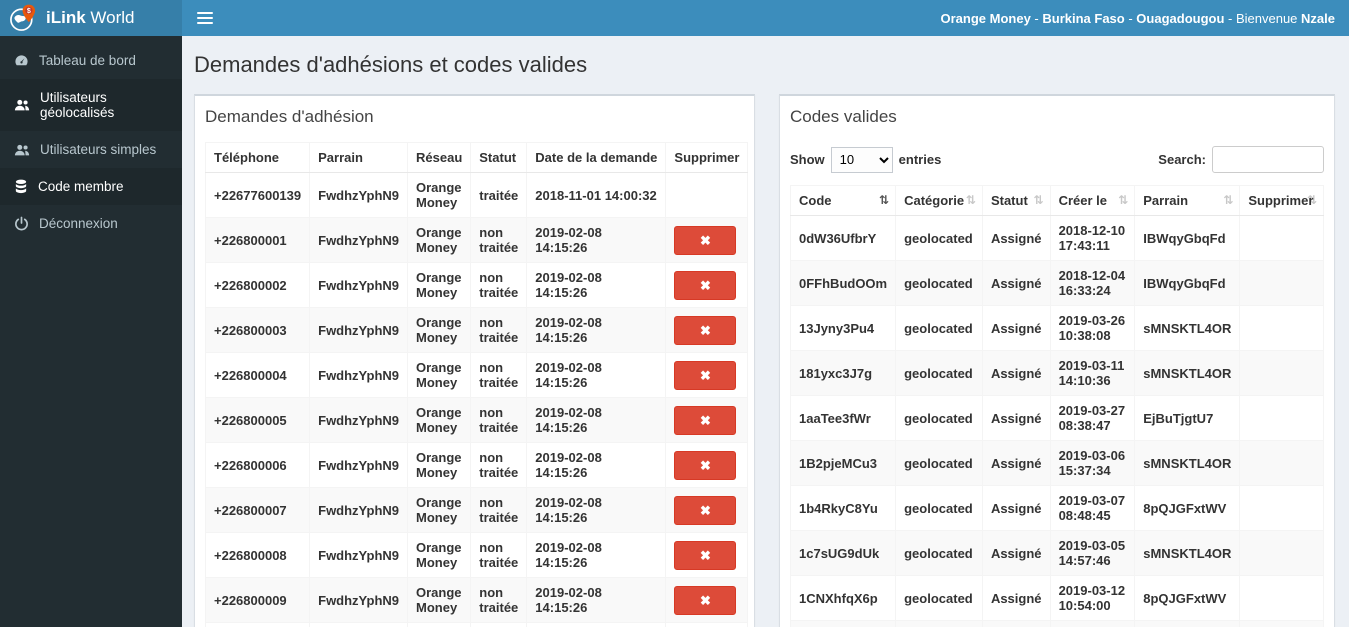 The width and height of the screenshot is (1349, 627). Describe the element at coordinates (1092, 623) in the screenshot. I see `cree-le-cell: 2019-03-22 08:45:22` at that location.